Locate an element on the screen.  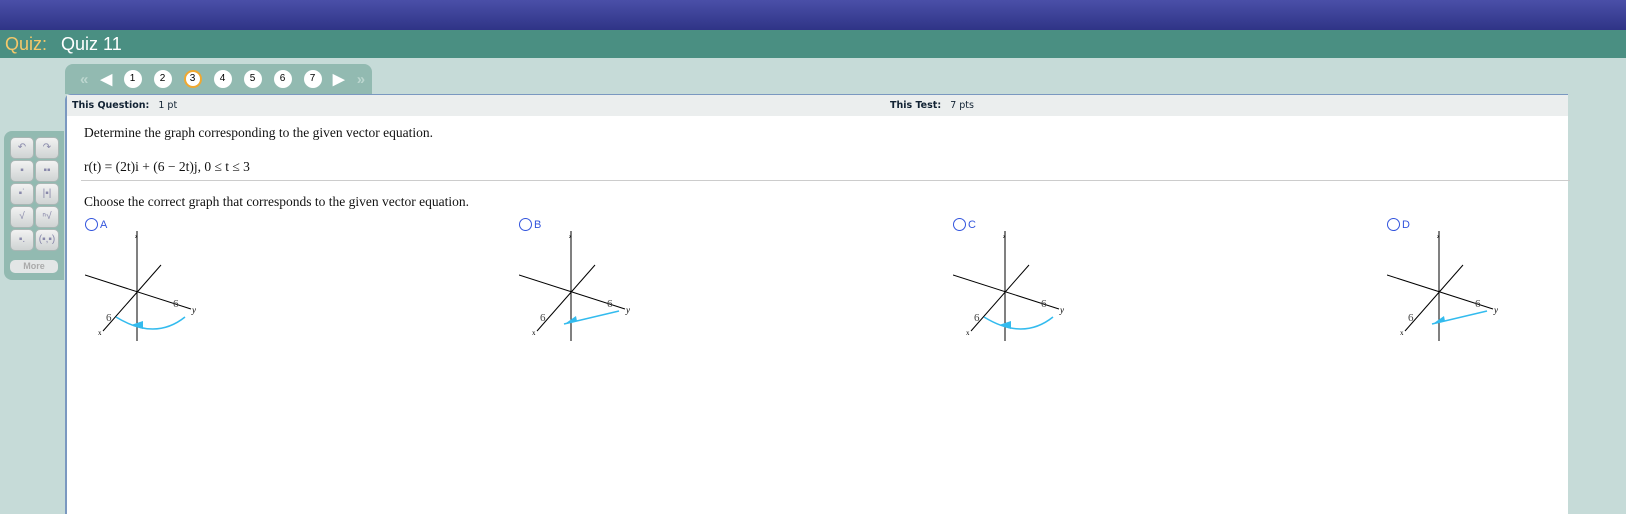
question-number-1: 1 is located at coordinates (132, 79).